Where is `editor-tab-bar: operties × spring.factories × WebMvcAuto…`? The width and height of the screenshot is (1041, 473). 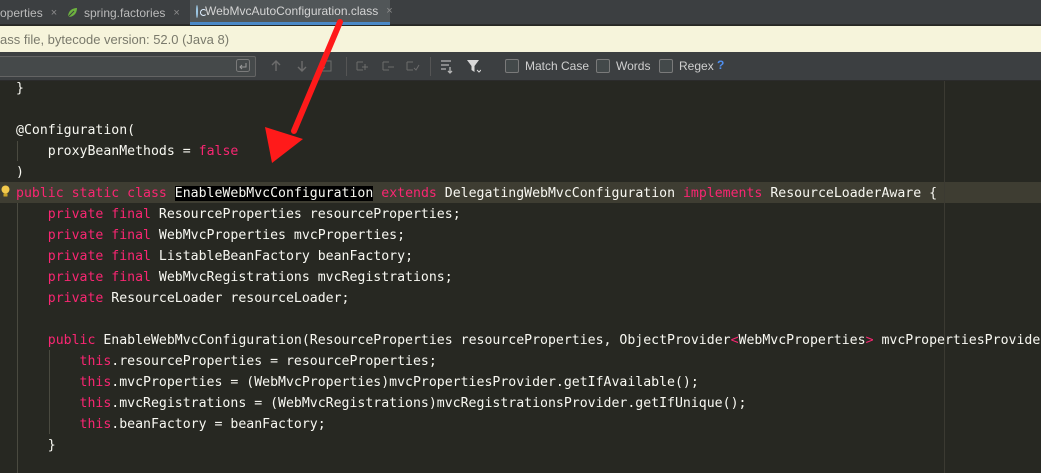
editor-tab-bar: operties × spring.factories × WebMvcAuto… is located at coordinates (520, 12).